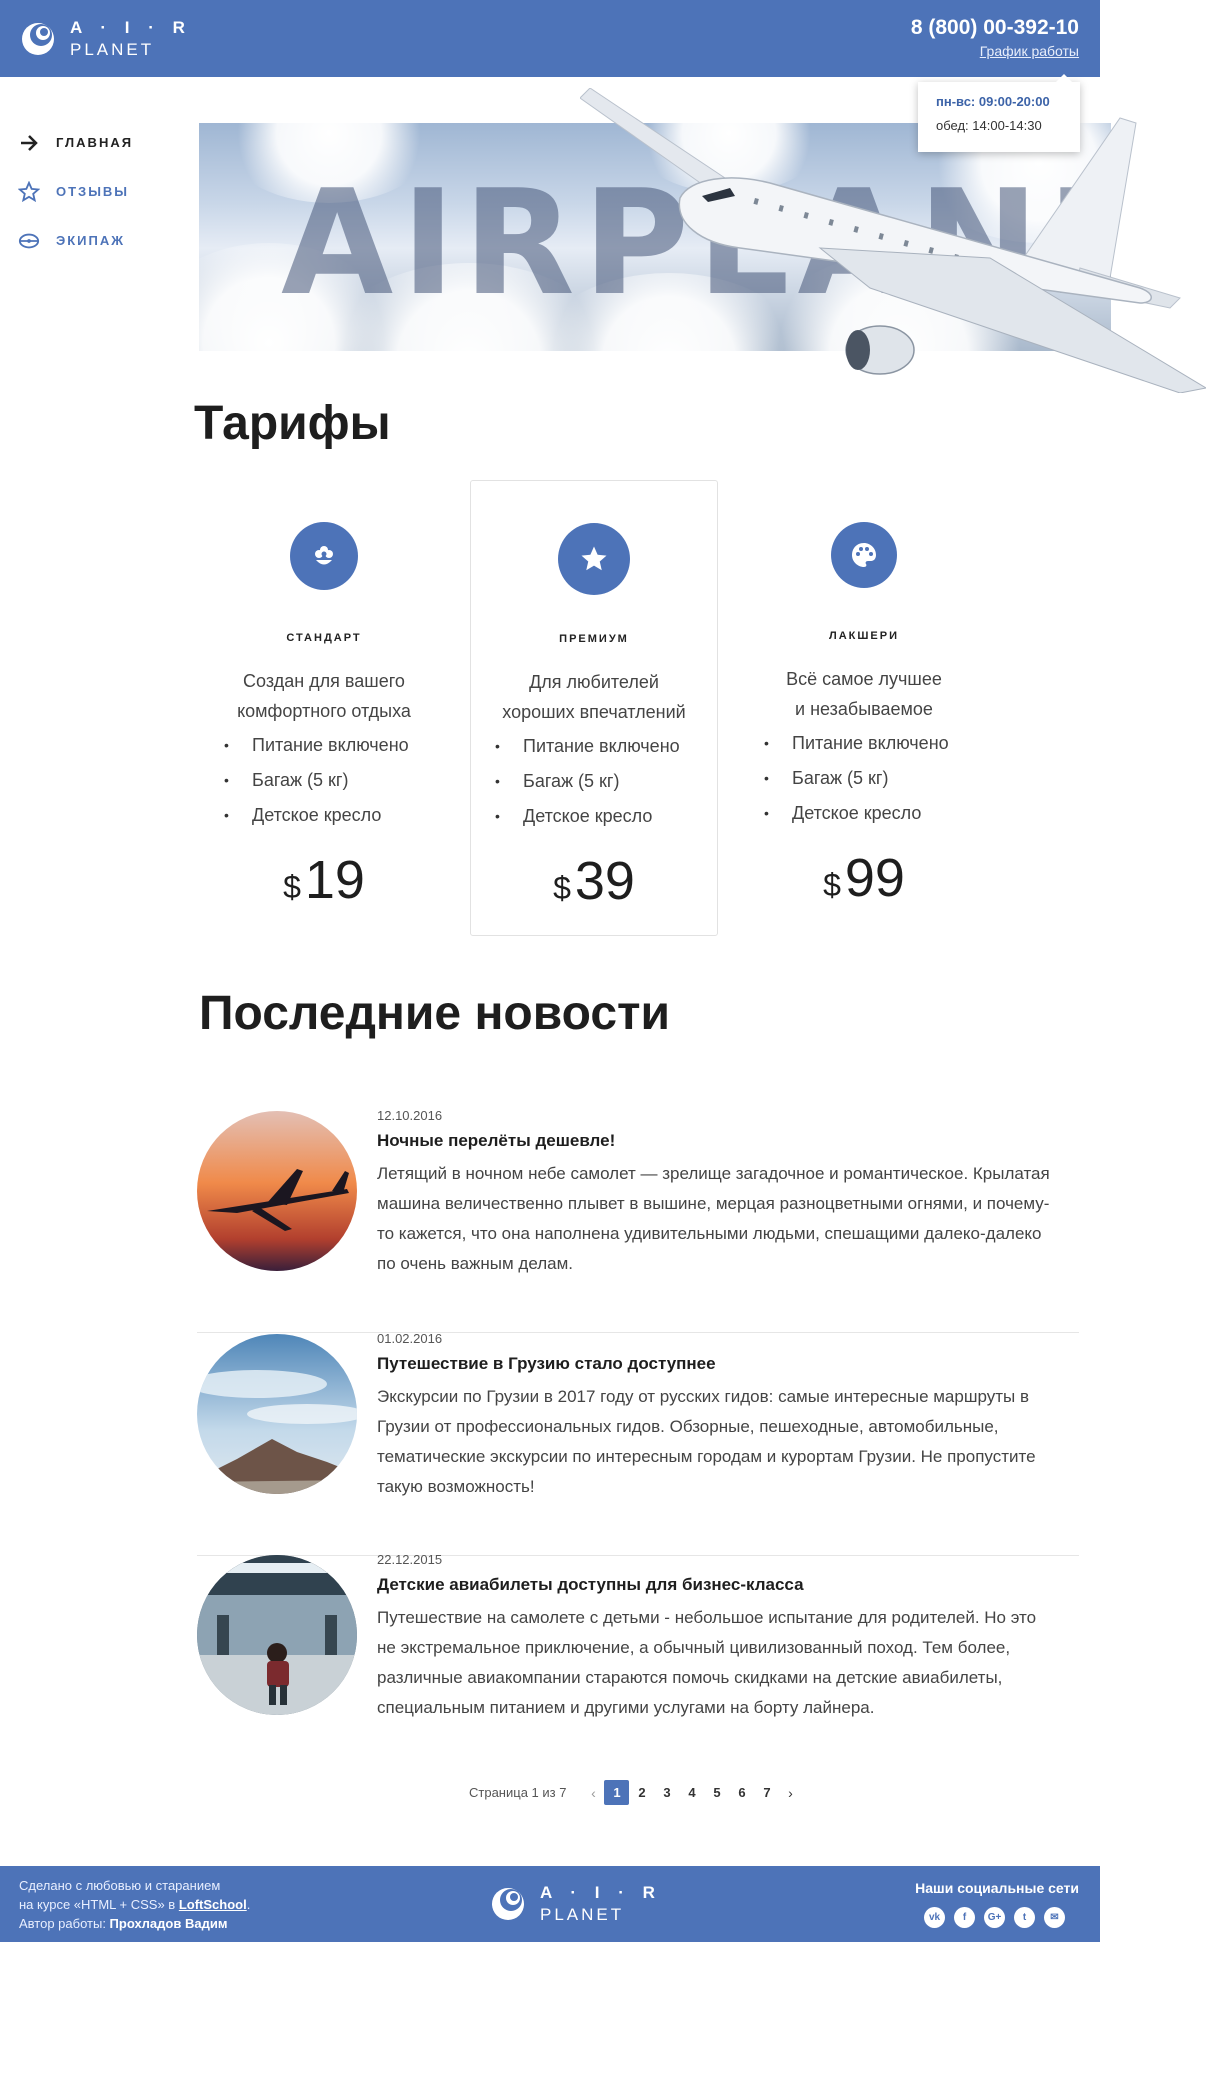  What do you see at coordinates (248, 1904) in the screenshot?
I see `credits-line2-suffix: .` at bounding box center [248, 1904].